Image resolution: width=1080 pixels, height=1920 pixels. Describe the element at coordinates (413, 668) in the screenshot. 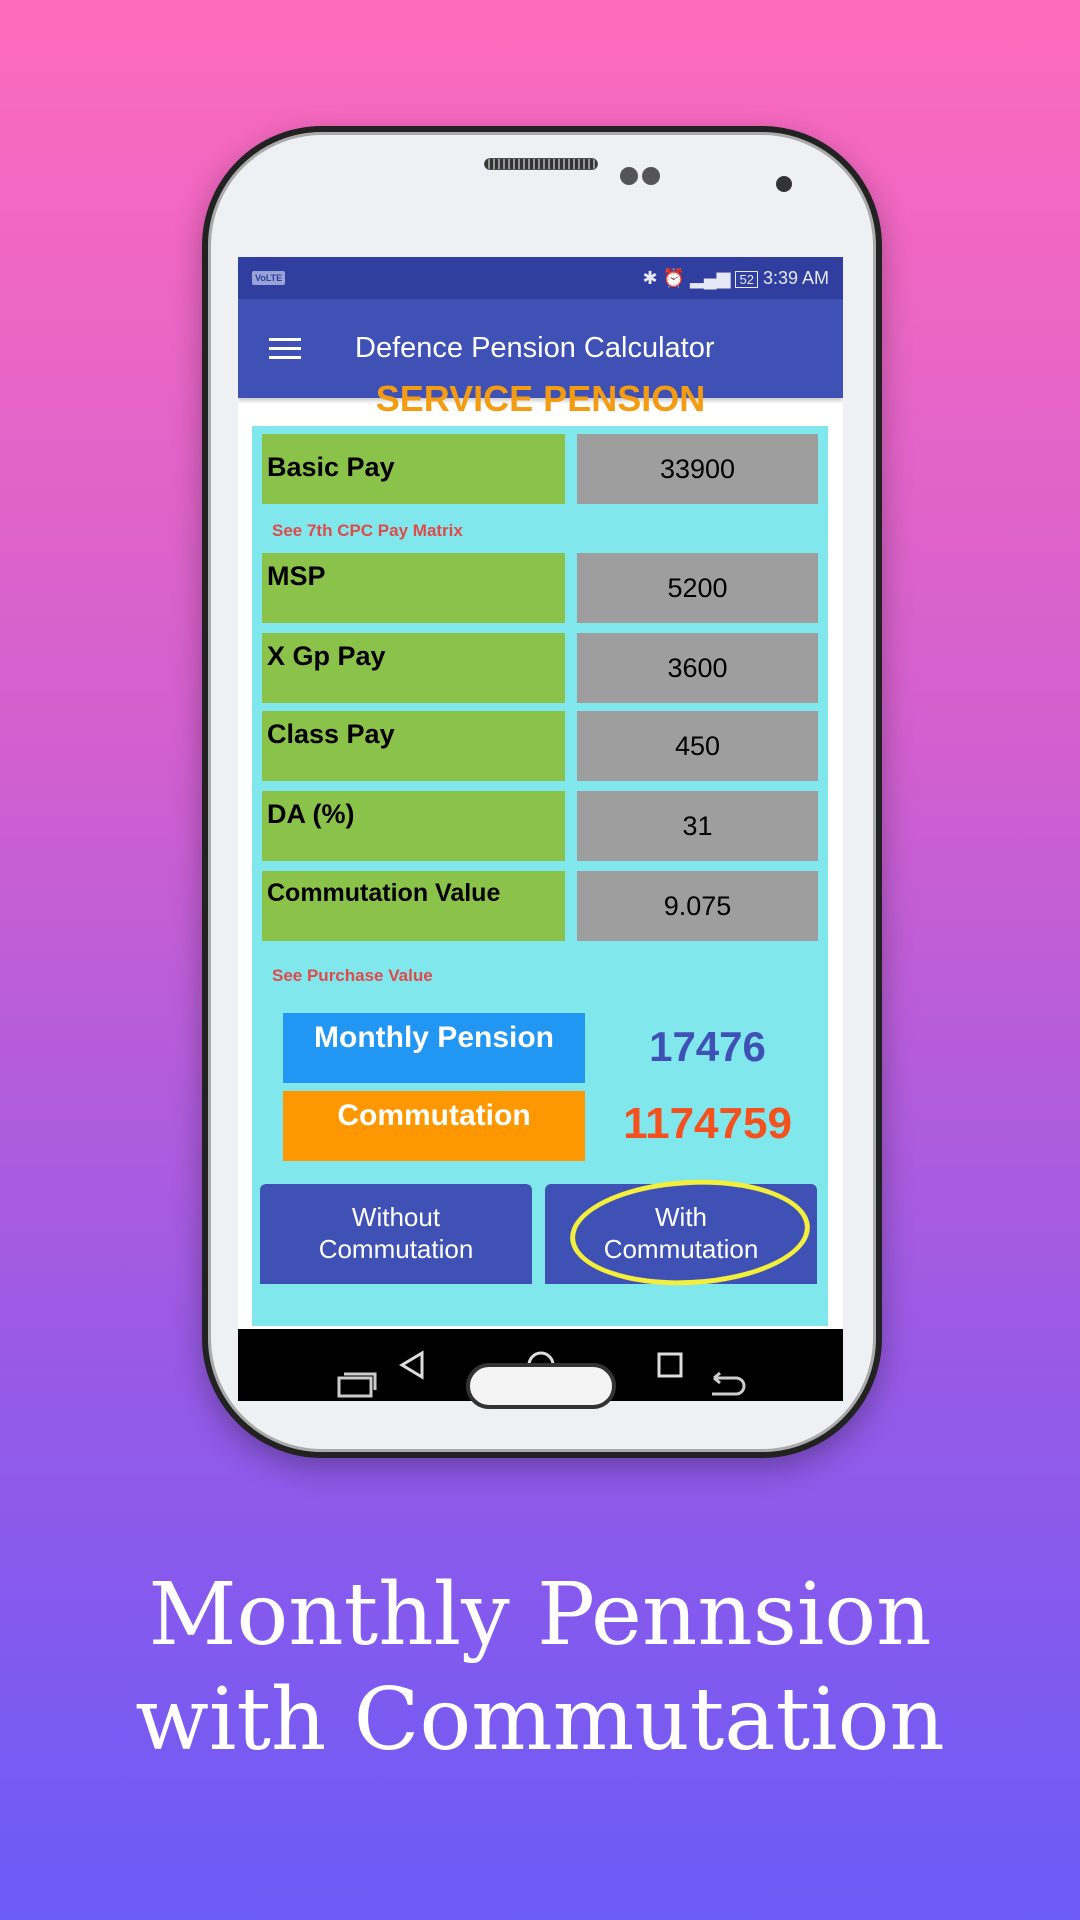

I see `field-label: X Gp Pay` at that location.